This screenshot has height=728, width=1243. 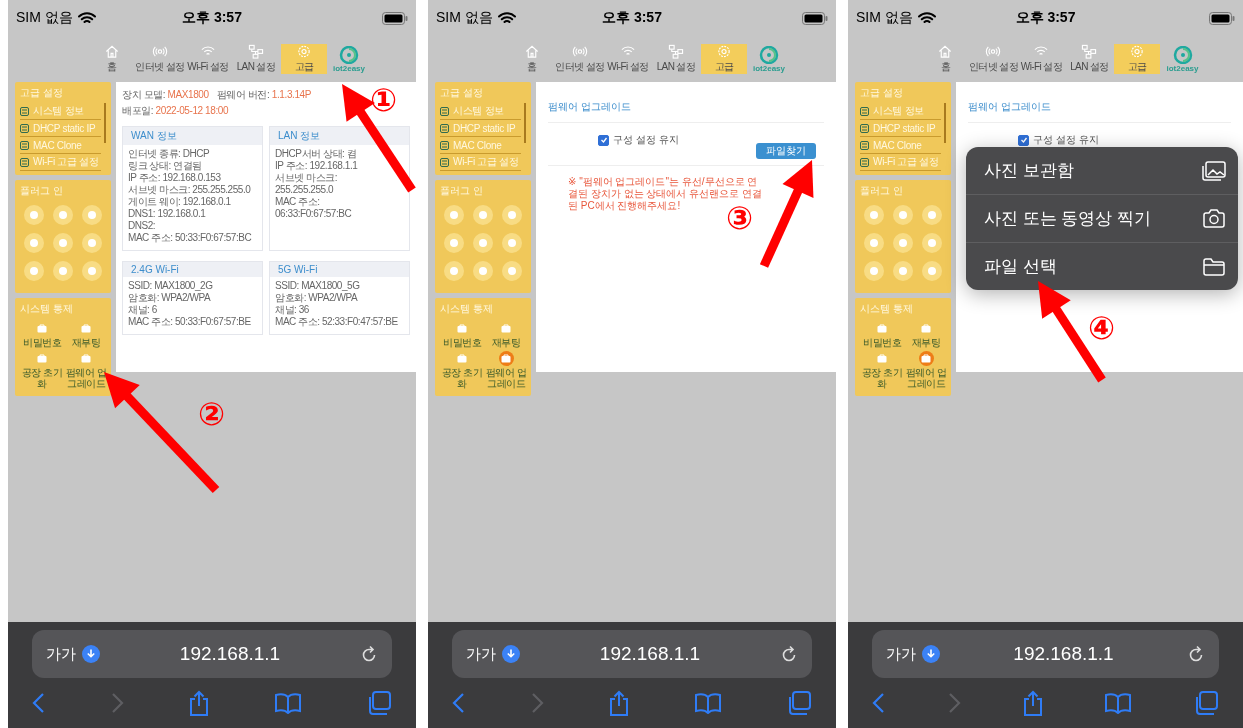 I want to click on gear-icon, so click(x=1137, y=51).